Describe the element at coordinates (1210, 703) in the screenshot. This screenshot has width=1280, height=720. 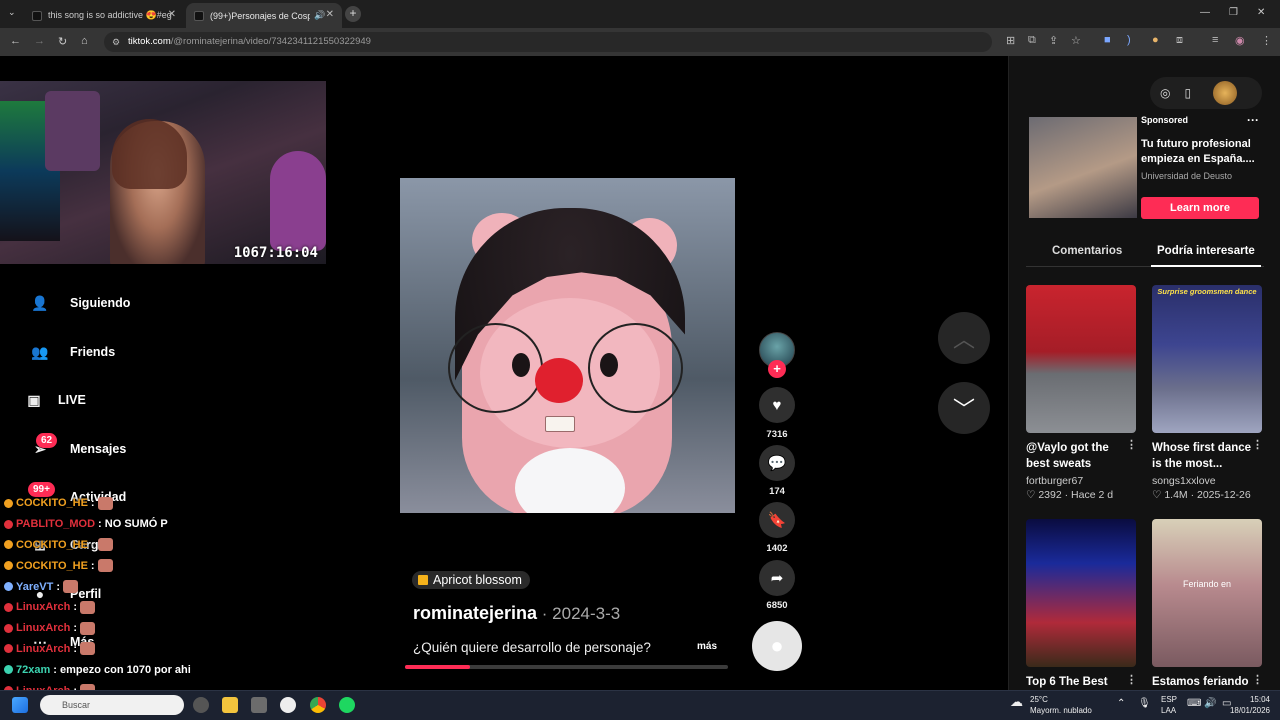
I see `volume-icon: 🔊` at that location.